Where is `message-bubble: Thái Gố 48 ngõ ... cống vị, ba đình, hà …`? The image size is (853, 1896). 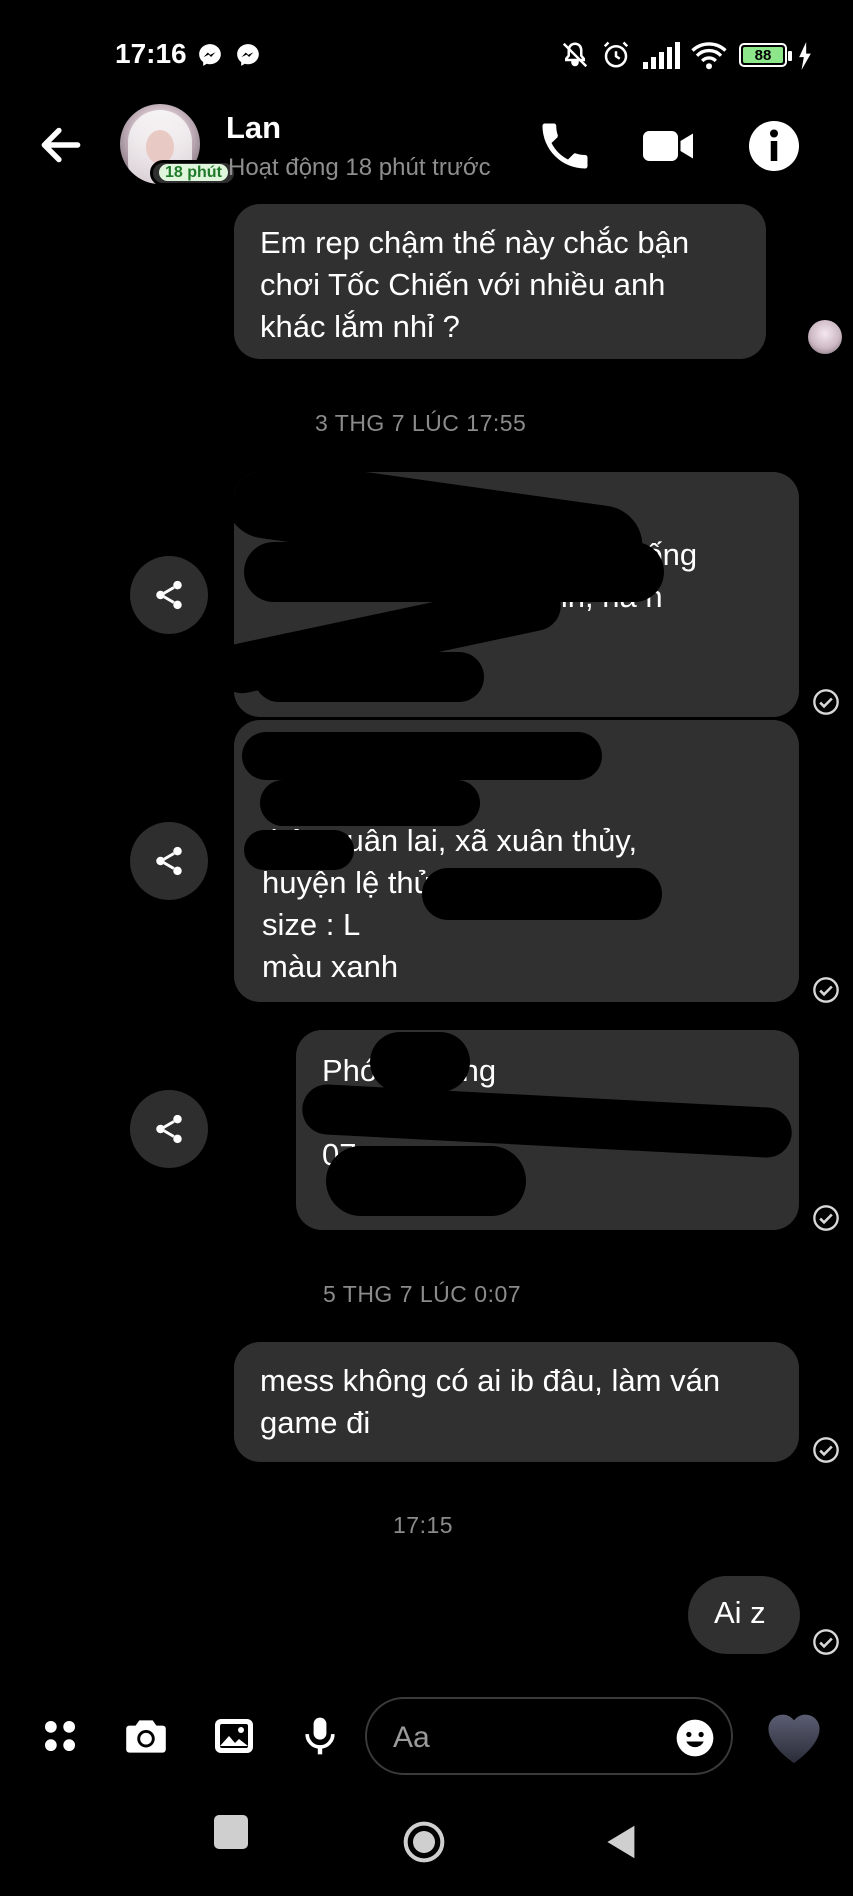 message-bubble: Thái Gố 48 ngõ ... cống vị, ba đình, hà … is located at coordinates (516, 594).